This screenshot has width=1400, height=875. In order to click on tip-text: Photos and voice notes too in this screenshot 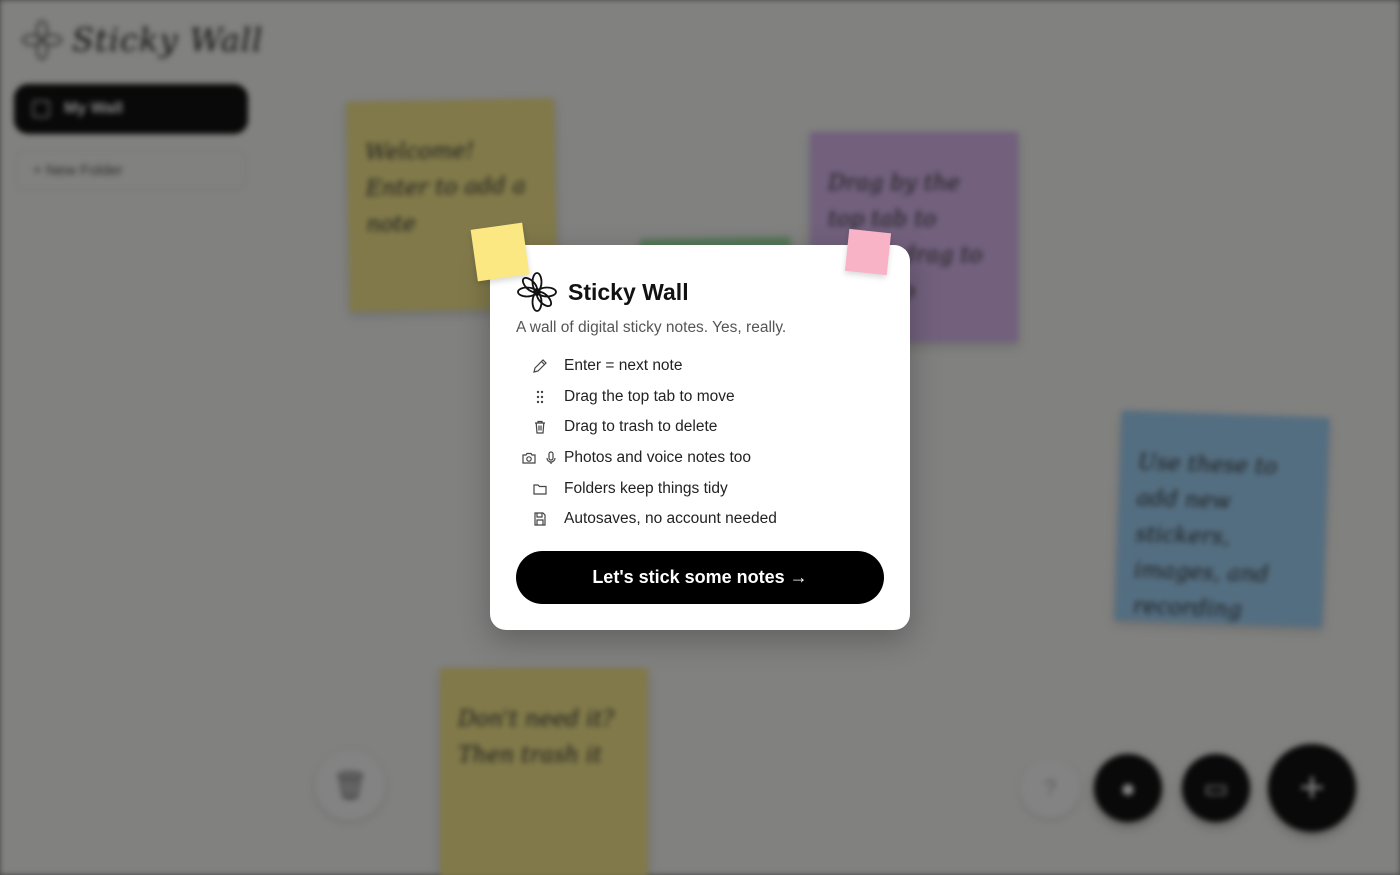, I will do `click(657, 458)`.